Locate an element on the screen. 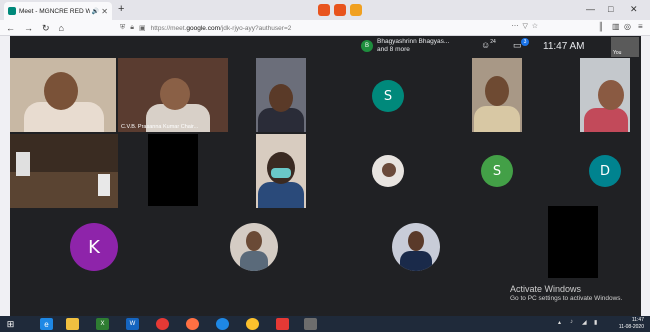  self-view-label: You is located at coordinates (617, 53).